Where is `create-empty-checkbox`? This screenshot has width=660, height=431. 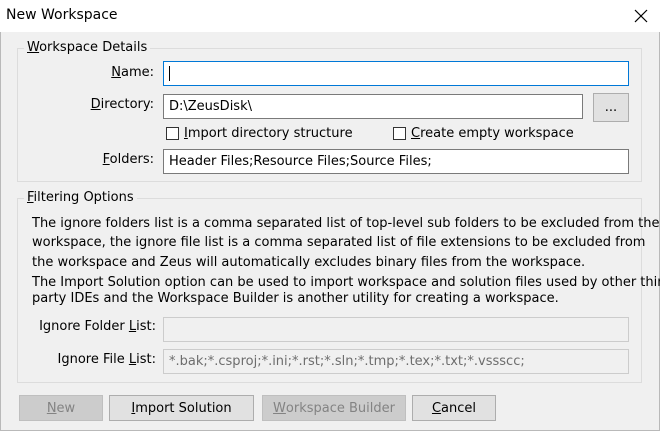 create-empty-checkbox is located at coordinates (399, 133).